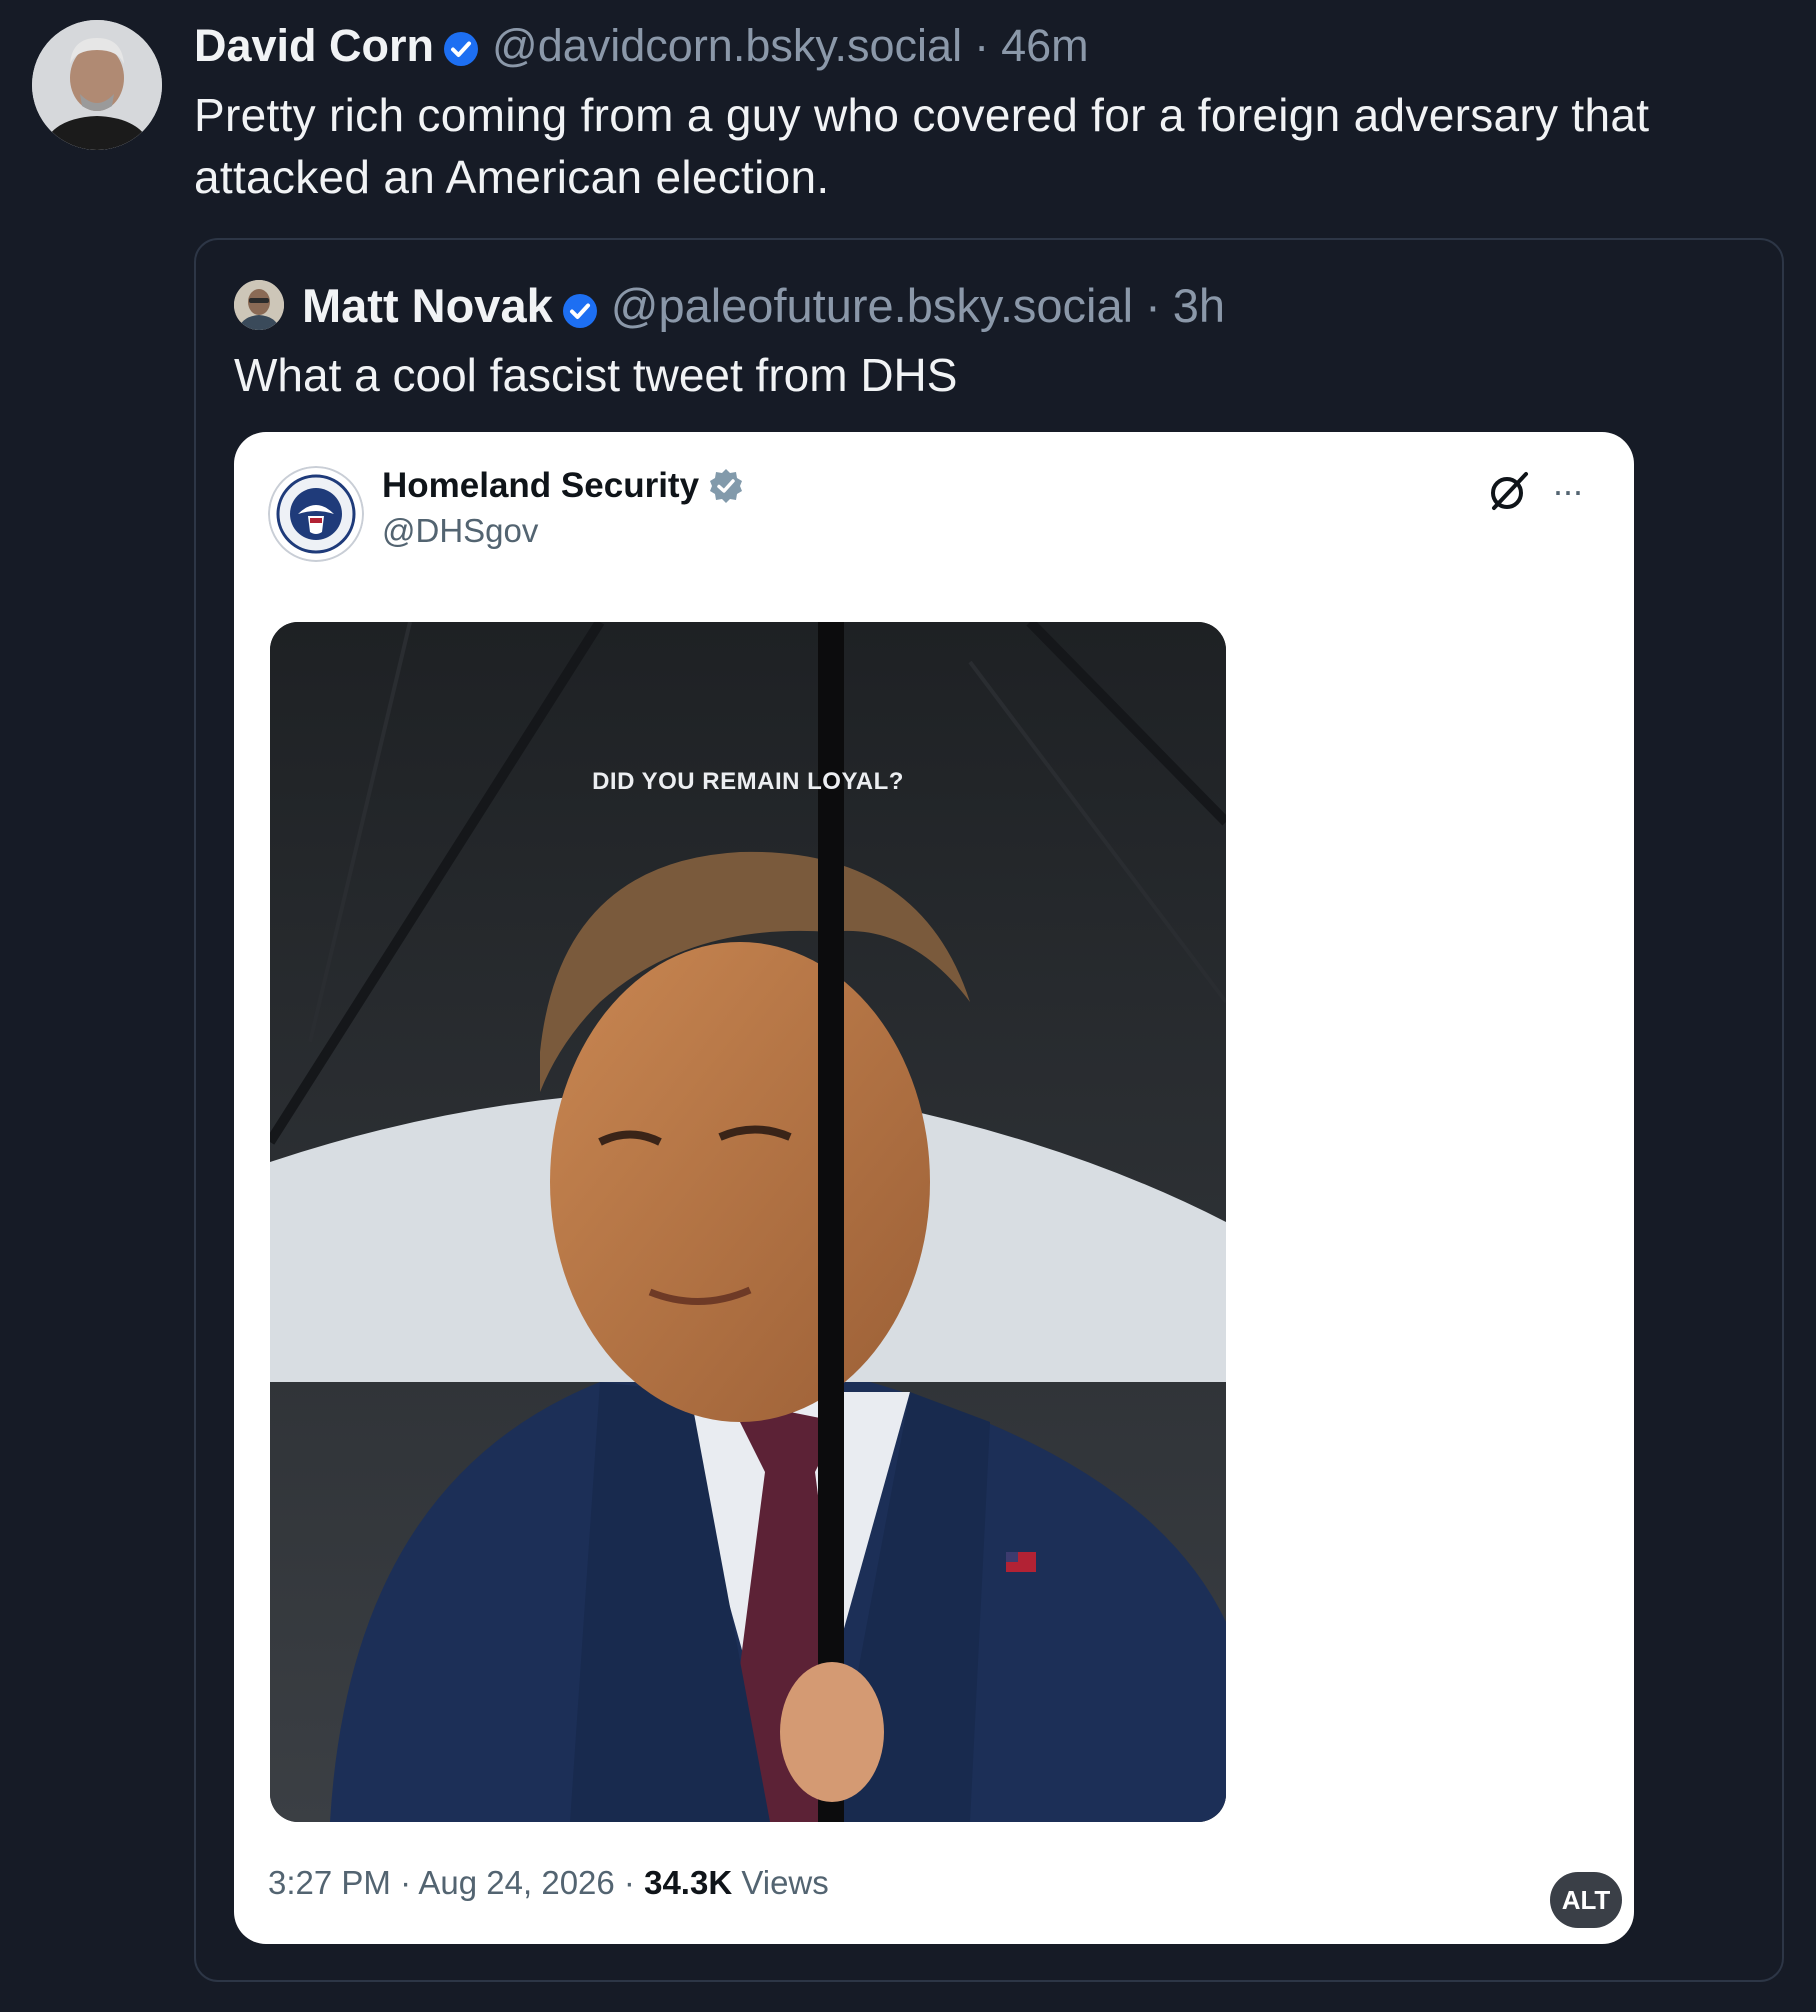  I want to click on embed-date: Aug 24, 2026, so click(516, 1882).